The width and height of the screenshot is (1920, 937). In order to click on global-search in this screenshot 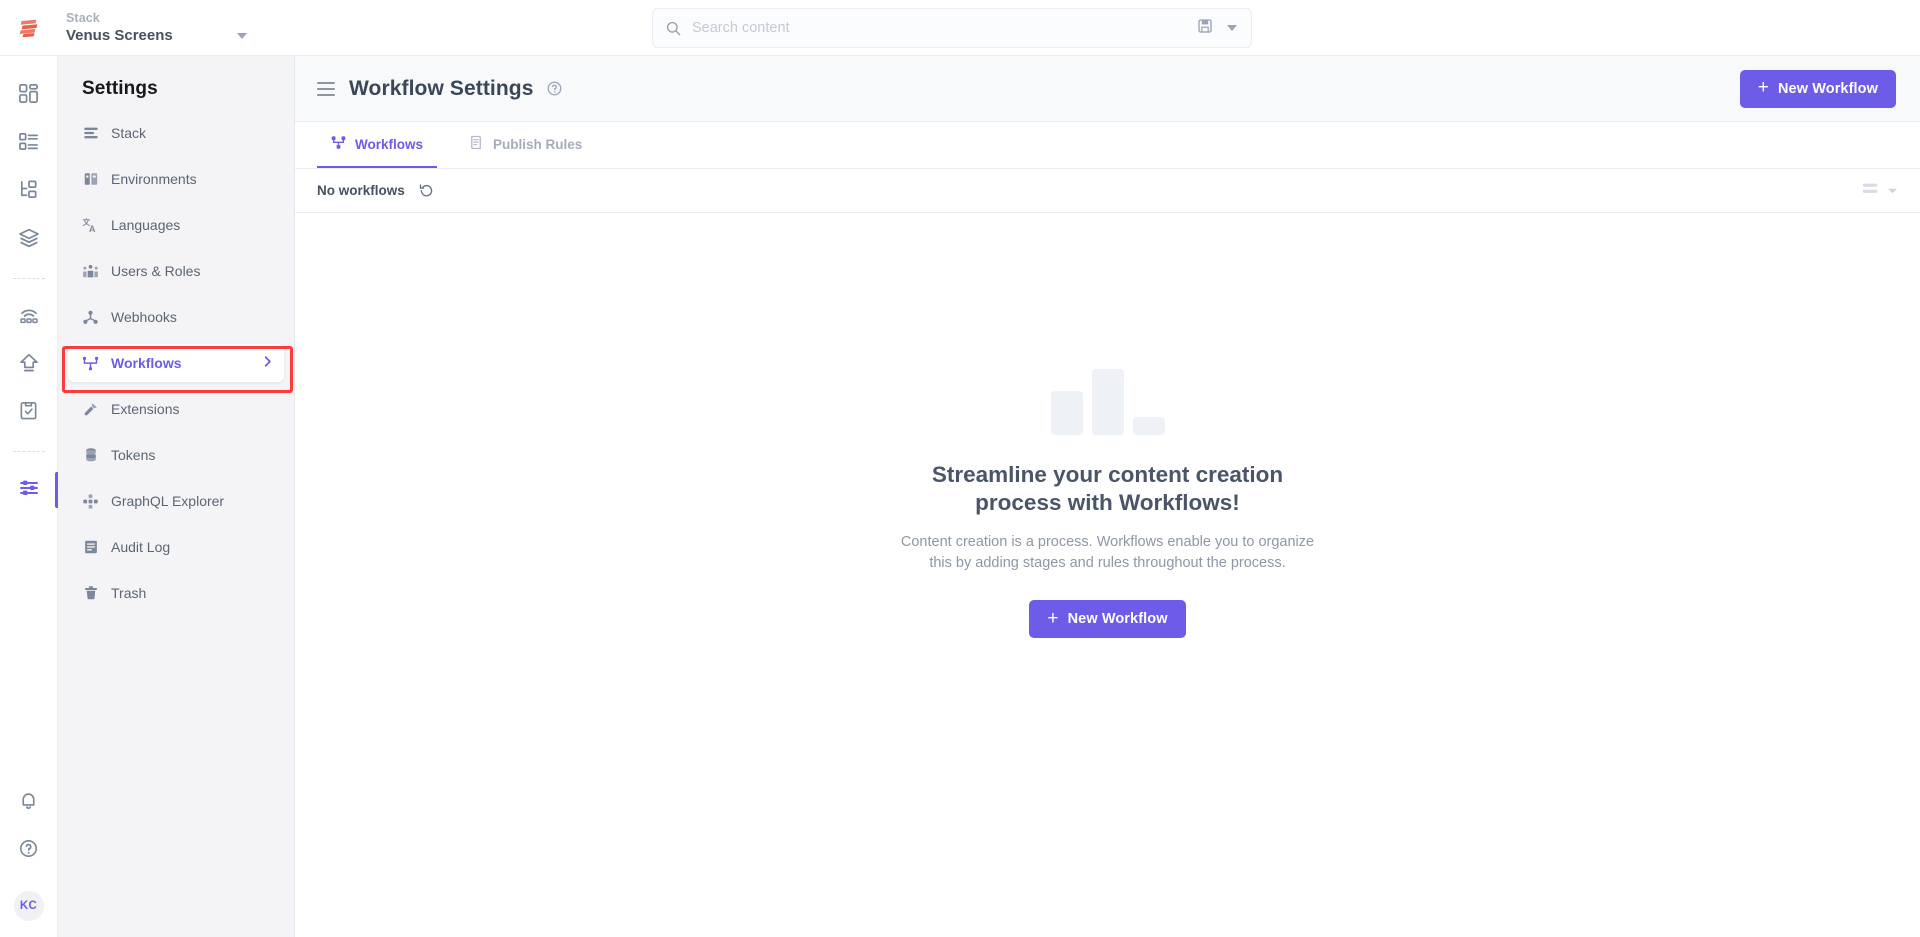, I will do `click(952, 28)`.